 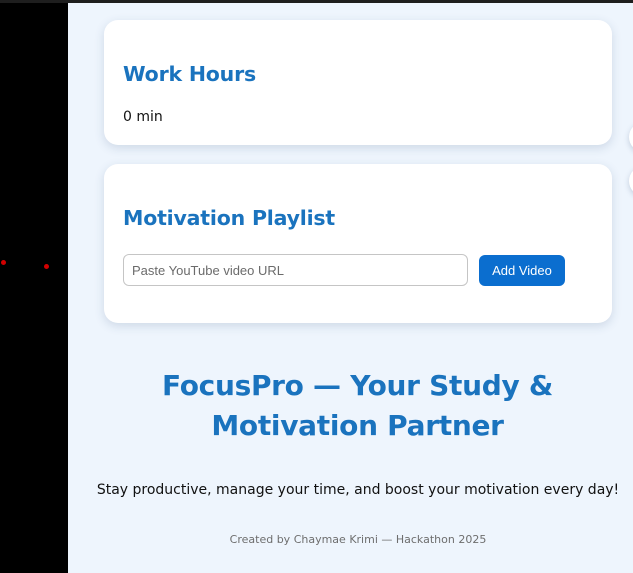 I want to click on youtube-url-input, so click(x=295, y=270).